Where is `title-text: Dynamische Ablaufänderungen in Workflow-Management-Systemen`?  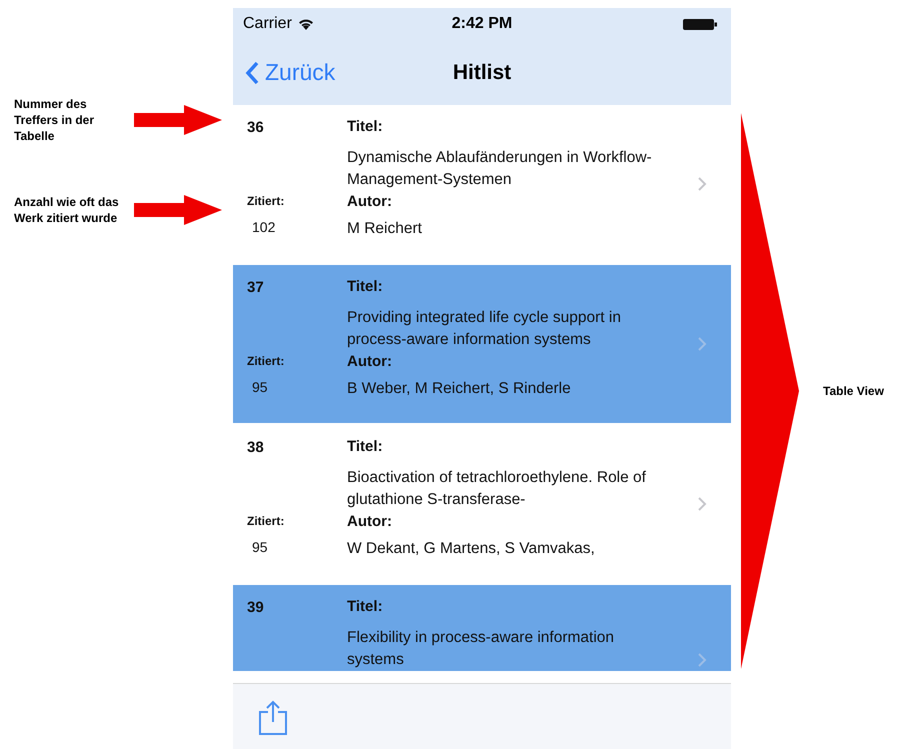
title-text: Dynamische Ablaufänderungen in Workflow-Management-Systemen is located at coordinates (500, 169).